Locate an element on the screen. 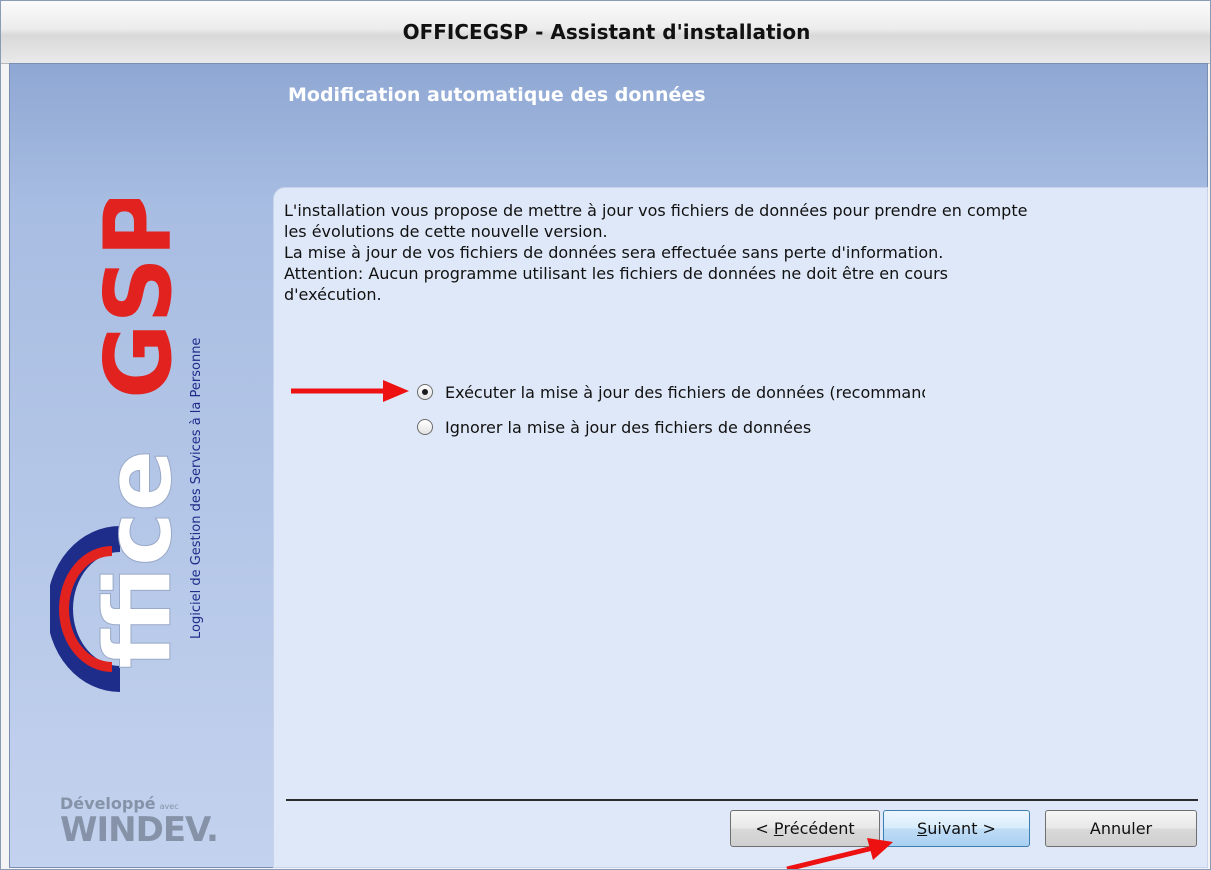 The image size is (1211, 870). windev-label: WINDEV. is located at coordinates (139, 830).